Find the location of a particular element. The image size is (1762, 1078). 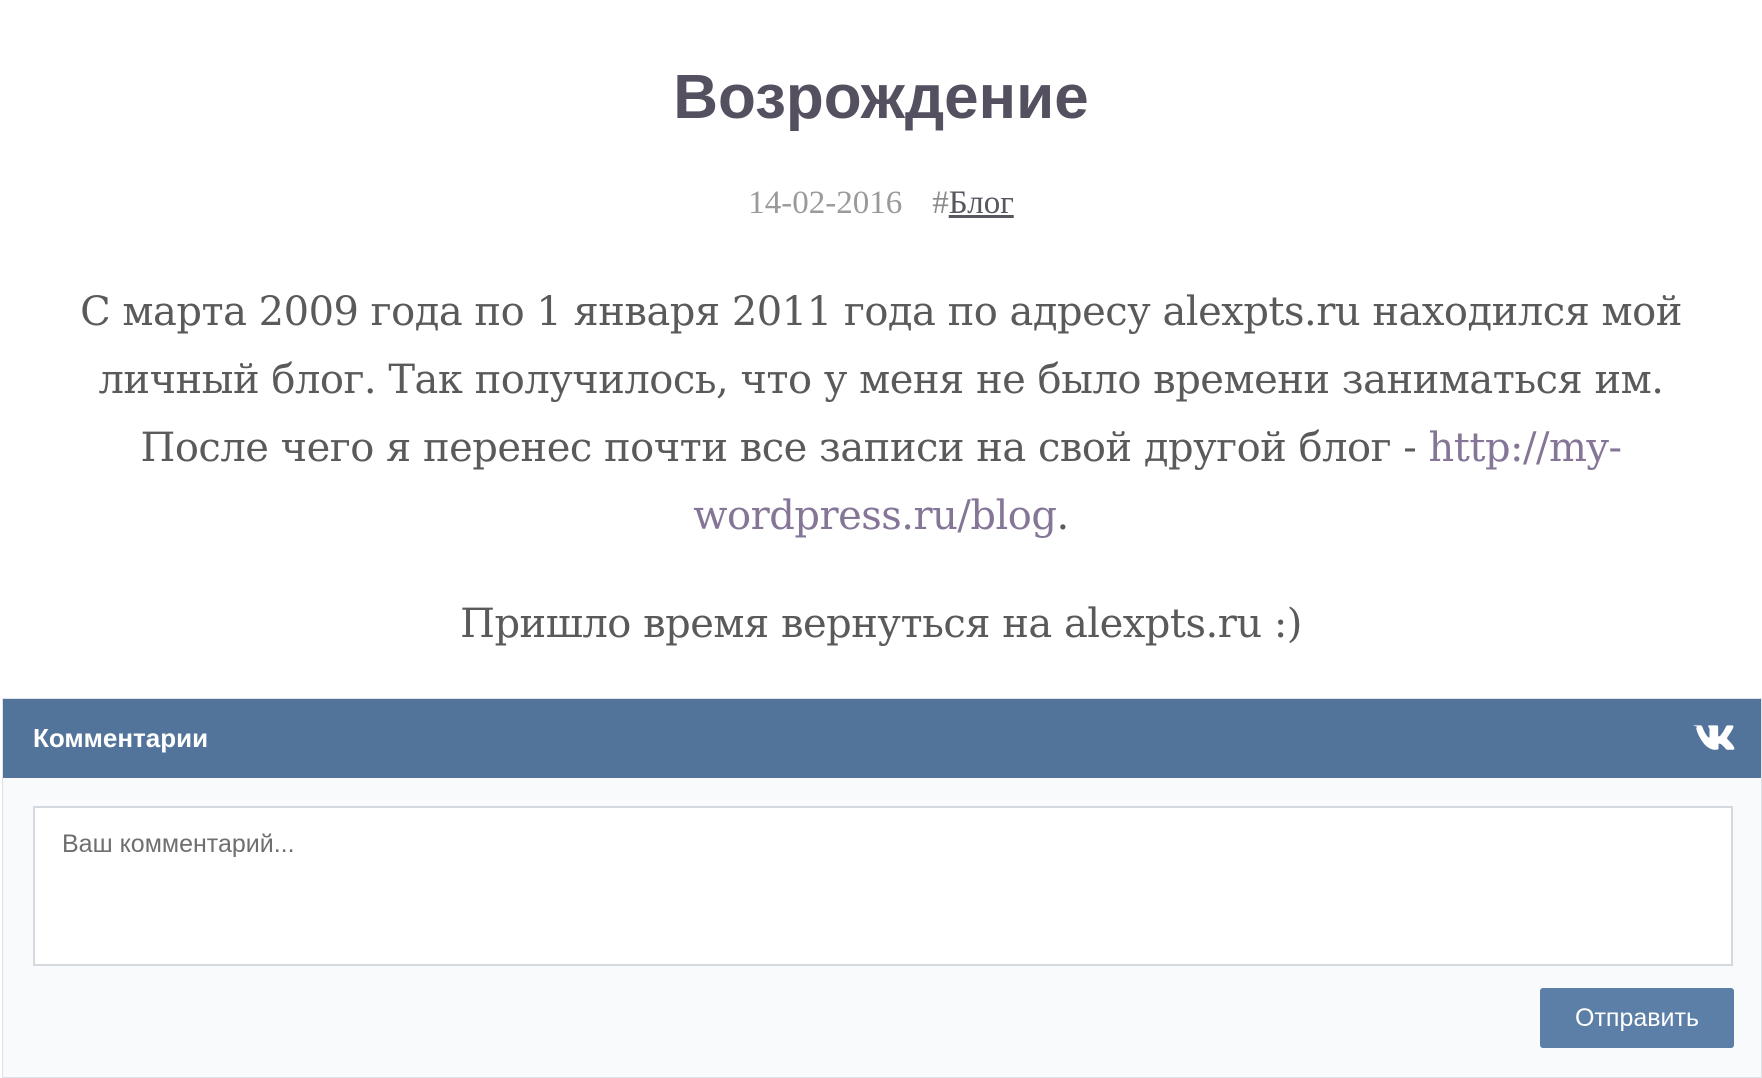

paragraph-1-end: . is located at coordinates (1062, 516).